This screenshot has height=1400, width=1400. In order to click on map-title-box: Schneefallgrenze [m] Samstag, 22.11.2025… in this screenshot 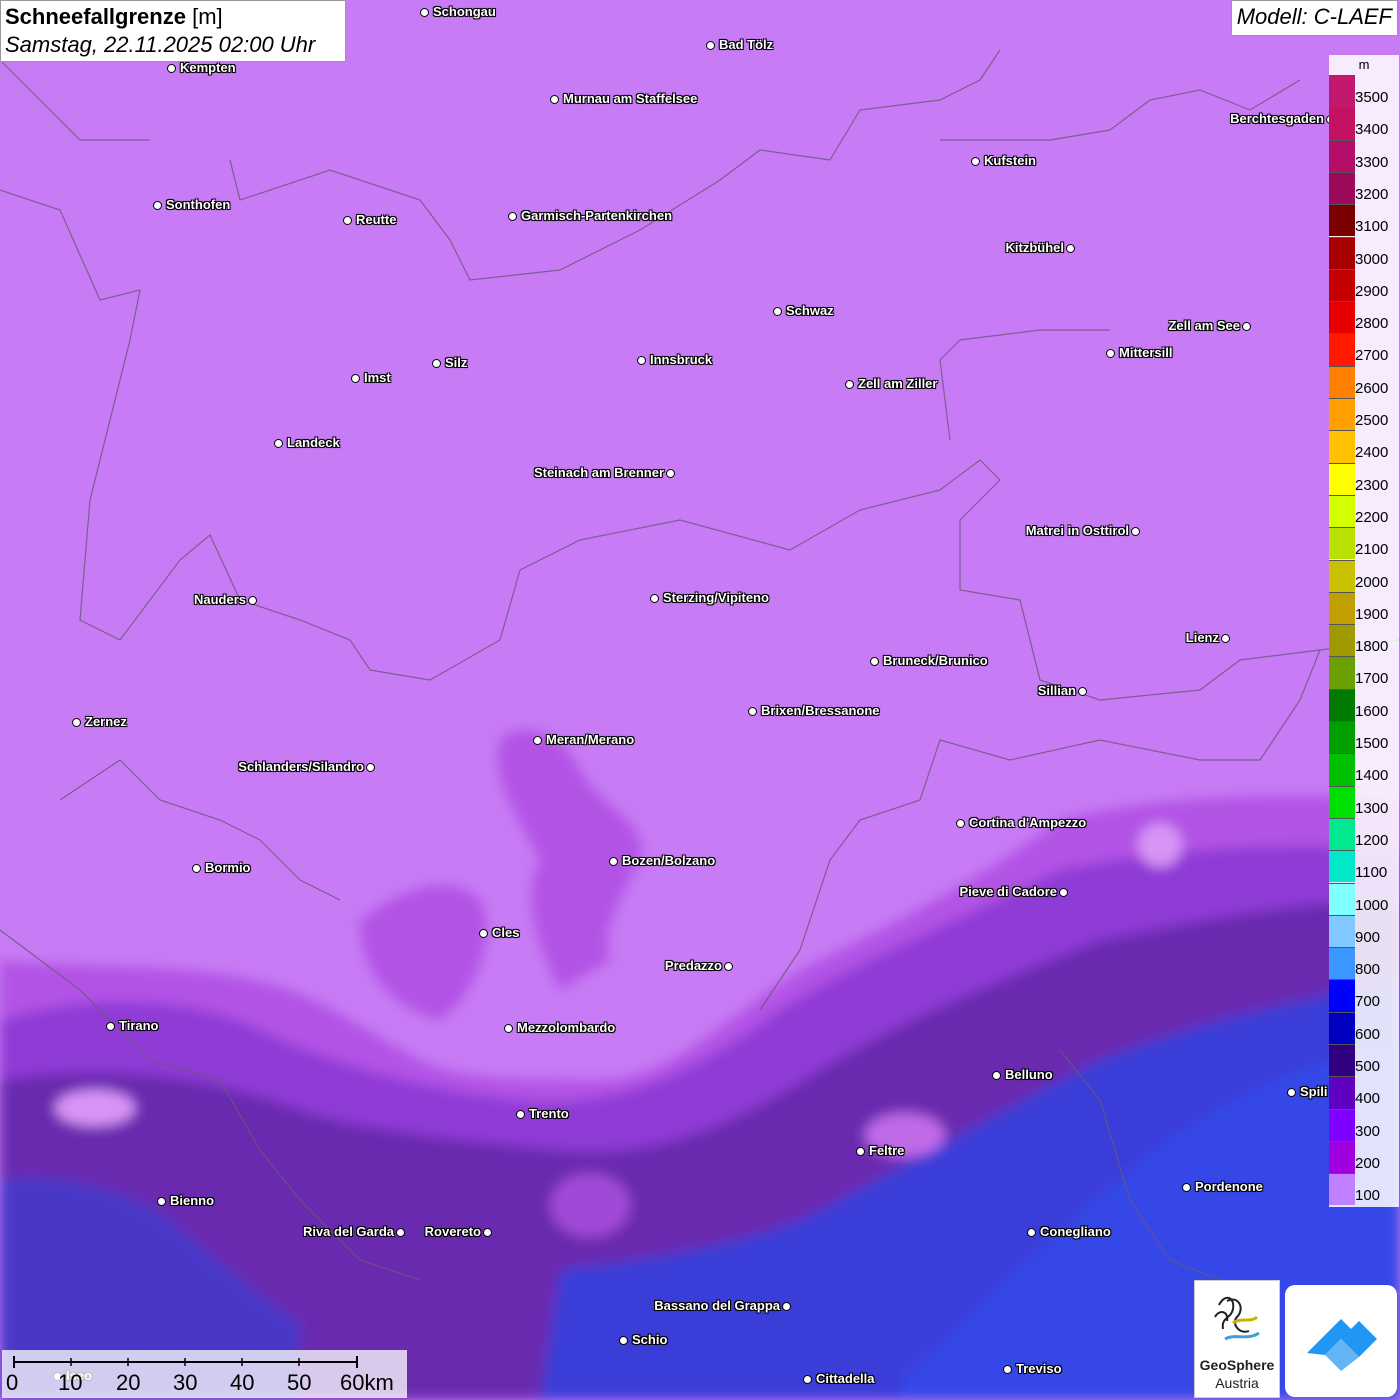, I will do `click(173, 31)`.